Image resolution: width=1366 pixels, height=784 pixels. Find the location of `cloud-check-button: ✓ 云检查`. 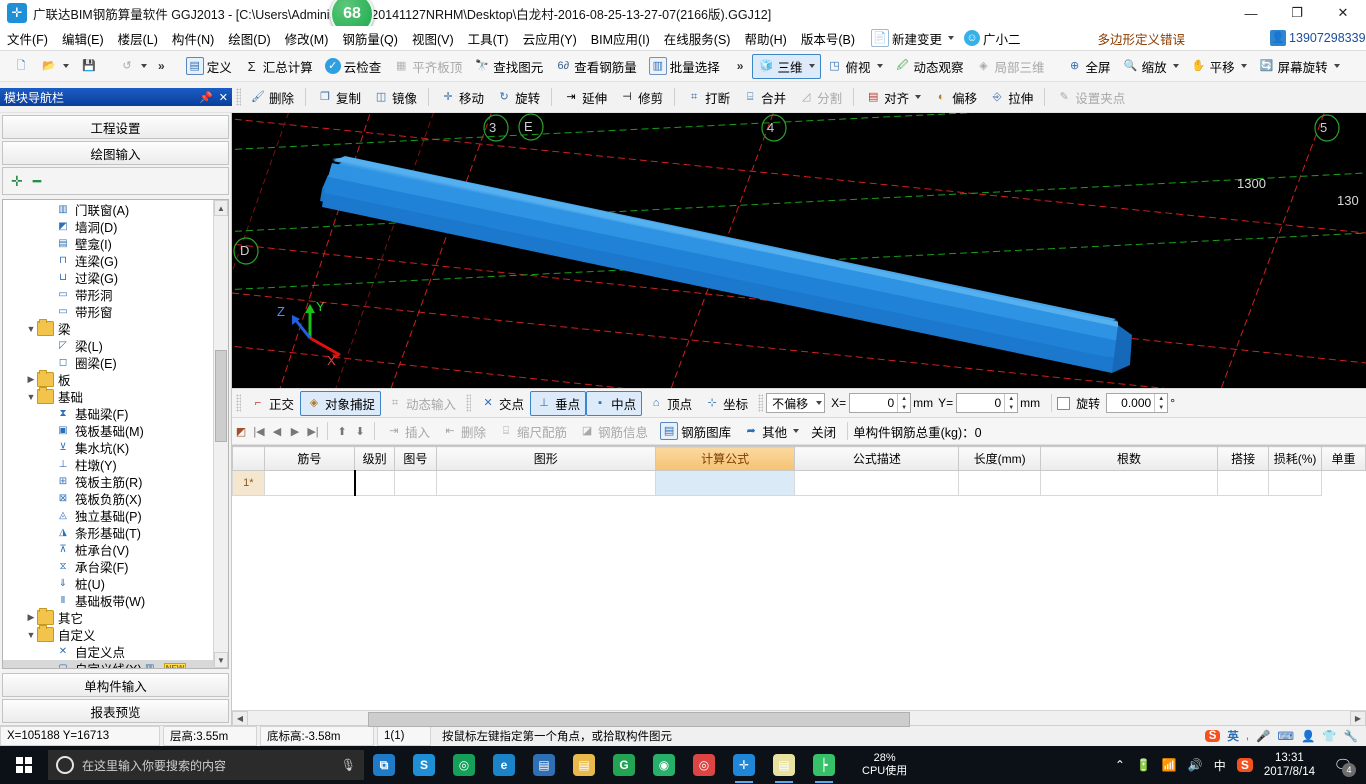

cloud-check-button: ✓ 云检查 is located at coordinates (353, 66).